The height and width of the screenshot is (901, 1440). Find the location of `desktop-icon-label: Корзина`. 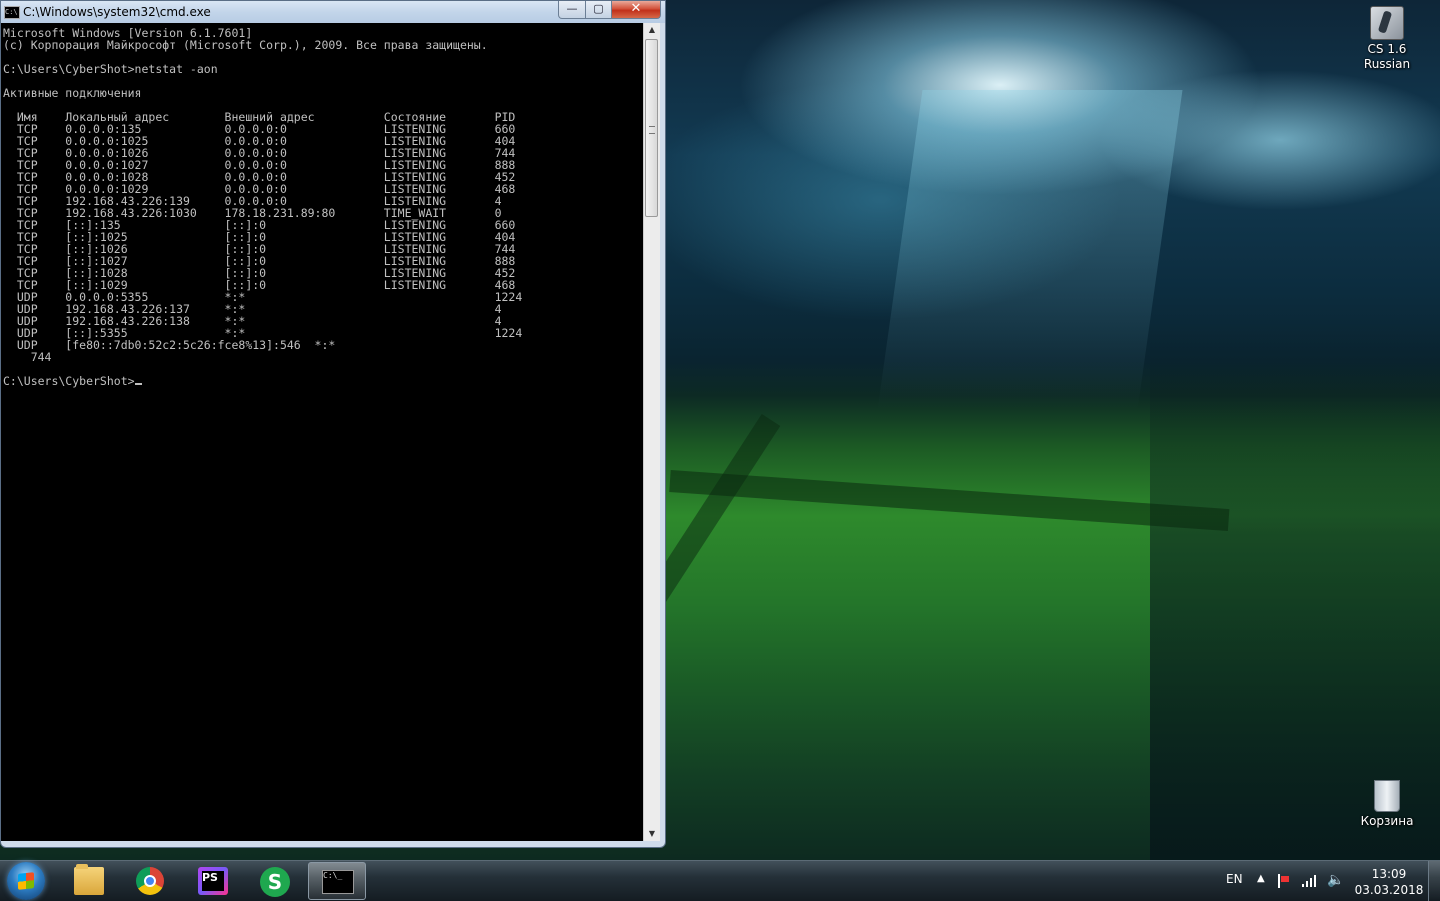

desktop-icon-label: Корзина is located at coordinates (1387, 821).